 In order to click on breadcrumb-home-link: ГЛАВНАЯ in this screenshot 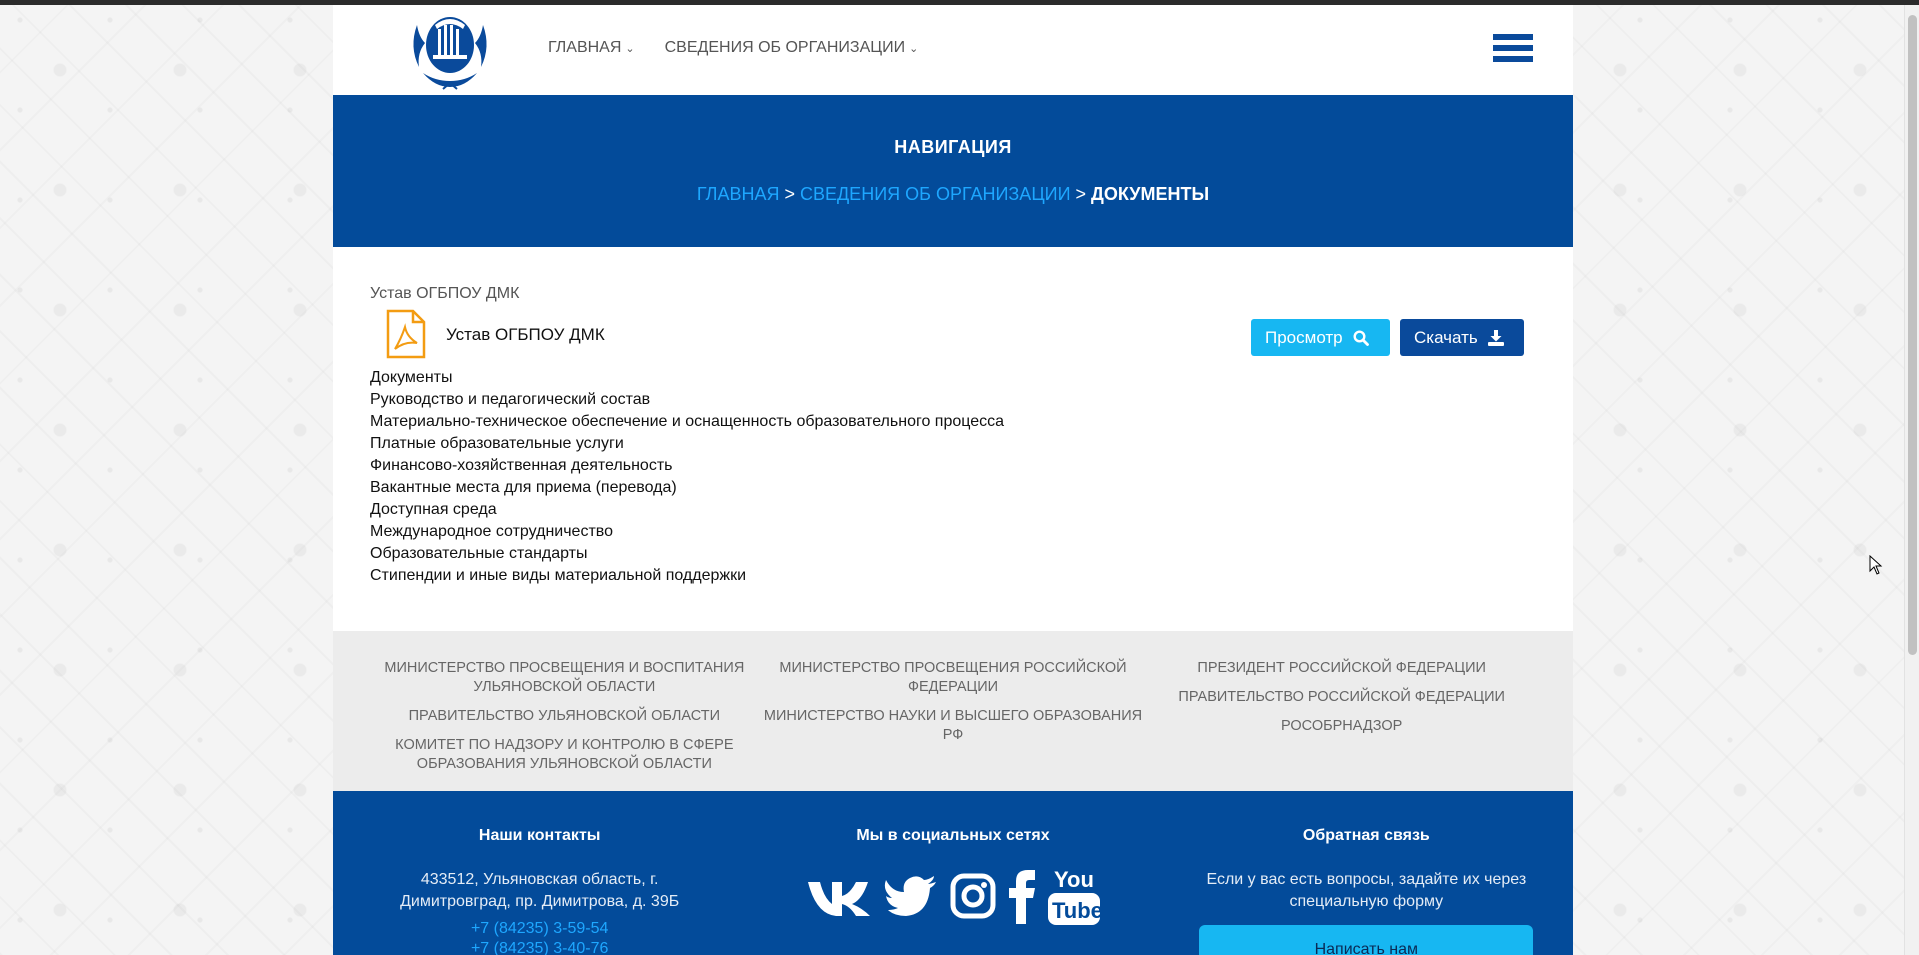, I will do `click(738, 194)`.